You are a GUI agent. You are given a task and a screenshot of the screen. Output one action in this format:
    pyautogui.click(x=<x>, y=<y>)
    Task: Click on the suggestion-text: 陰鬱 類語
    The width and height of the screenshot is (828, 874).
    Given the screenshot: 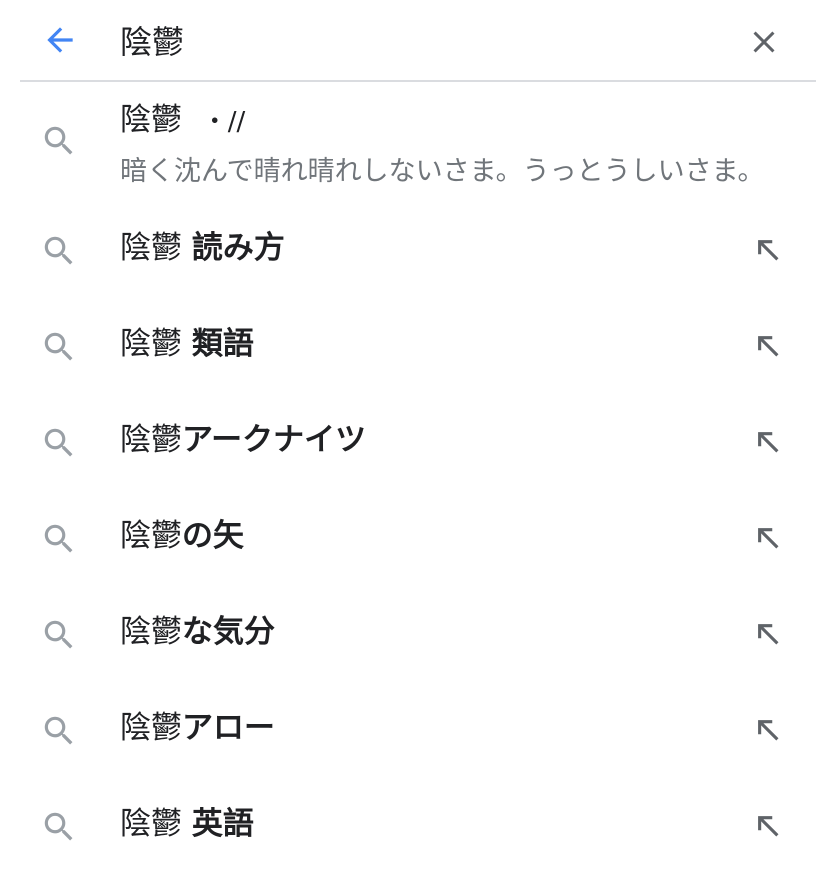 What is the action you would take?
    pyautogui.click(x=187, y=344)
    